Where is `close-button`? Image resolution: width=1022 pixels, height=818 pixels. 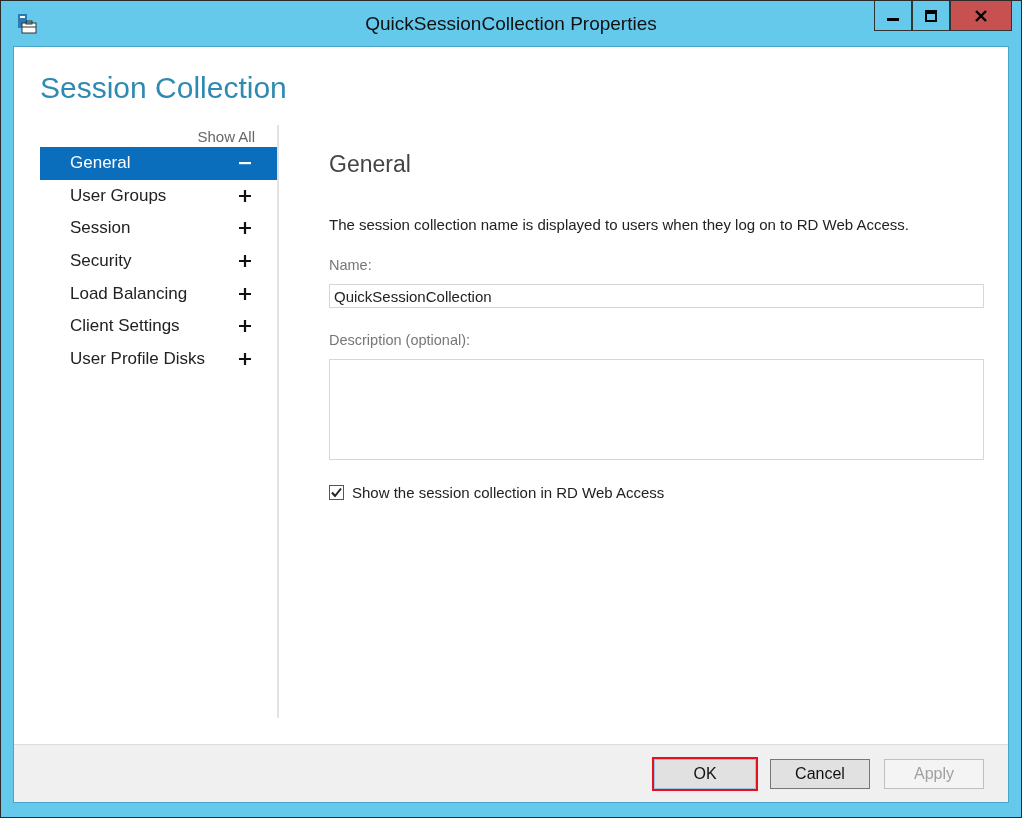 close-button is located at coordinates (981, 16).